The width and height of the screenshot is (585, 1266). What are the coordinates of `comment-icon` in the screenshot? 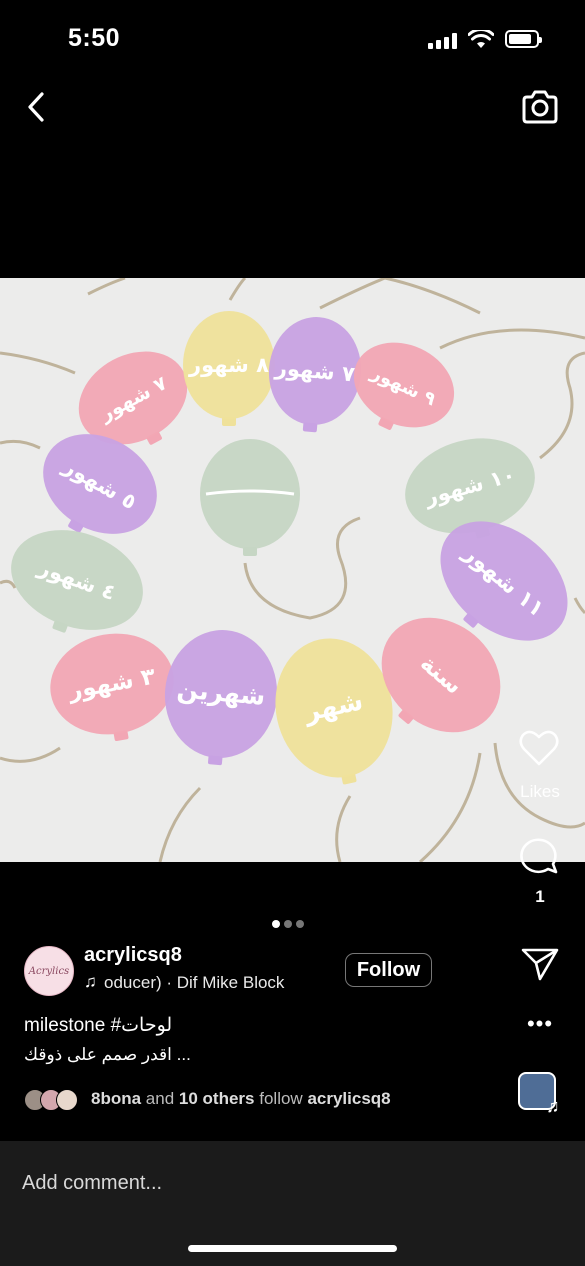 It's located at (539, 854).